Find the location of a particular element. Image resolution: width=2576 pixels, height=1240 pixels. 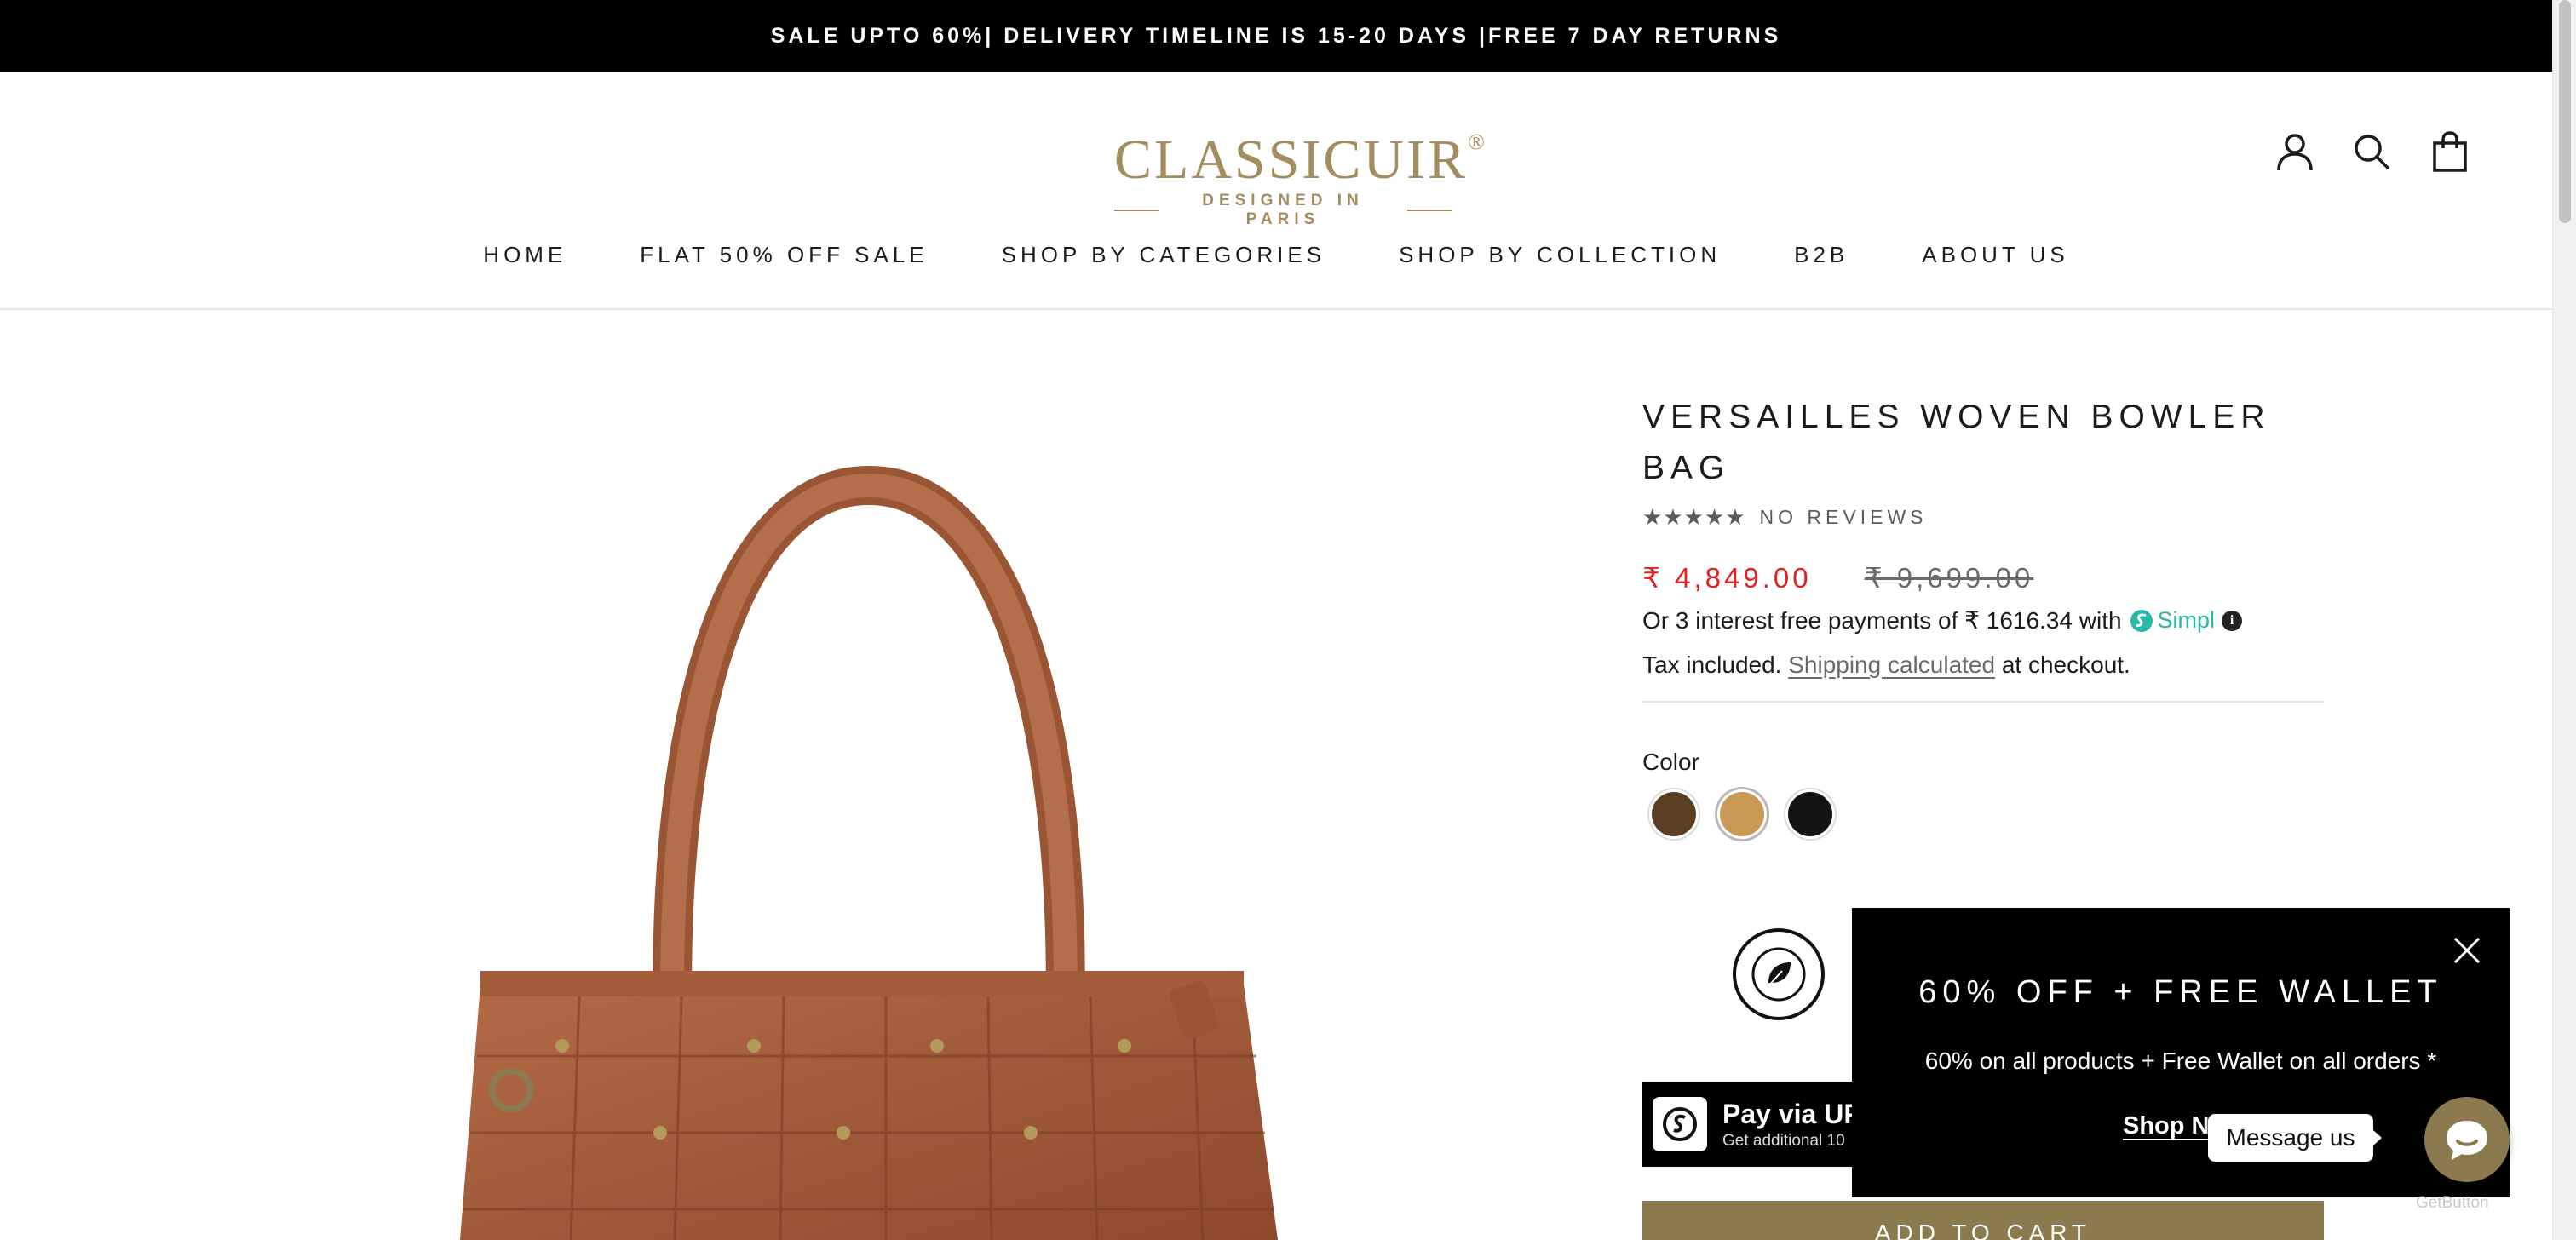

cart-icon is located at coordinates (2450, 151).